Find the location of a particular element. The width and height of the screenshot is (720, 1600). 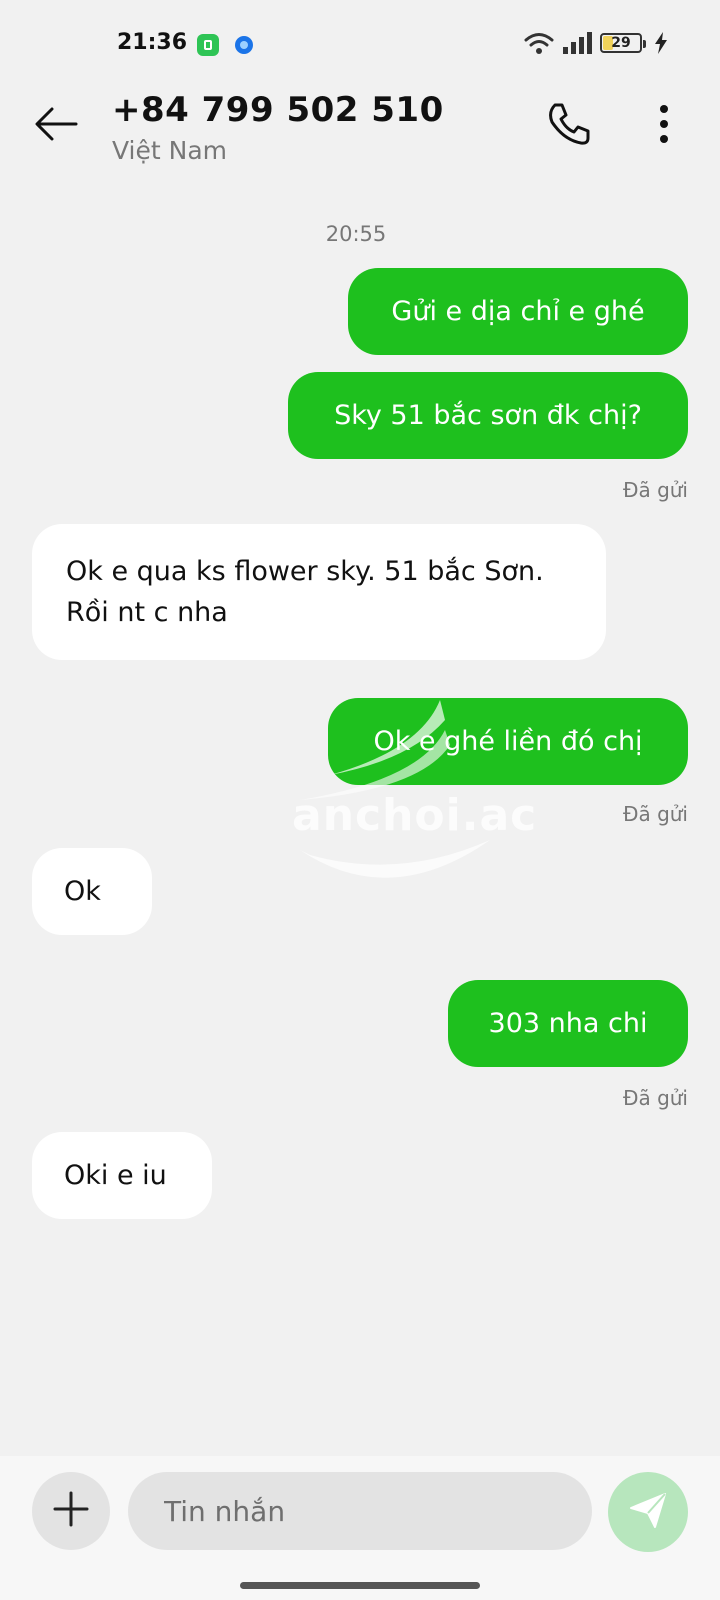

home-indicator is located at coordinates (360, 1585).